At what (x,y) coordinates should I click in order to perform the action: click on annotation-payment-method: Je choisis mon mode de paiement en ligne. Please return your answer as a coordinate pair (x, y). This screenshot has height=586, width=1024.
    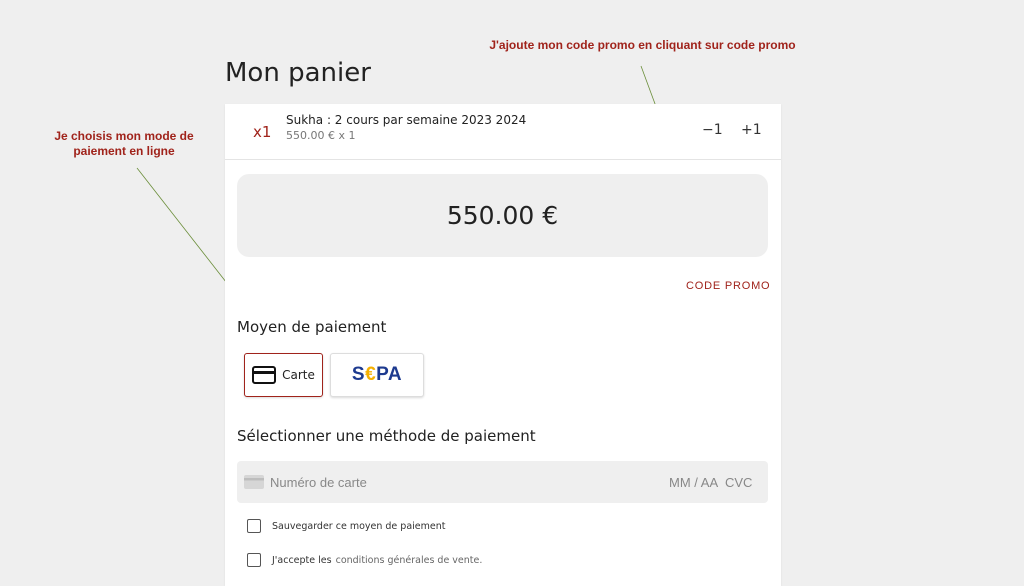
    Looking at the image, I should click on (124, 143).